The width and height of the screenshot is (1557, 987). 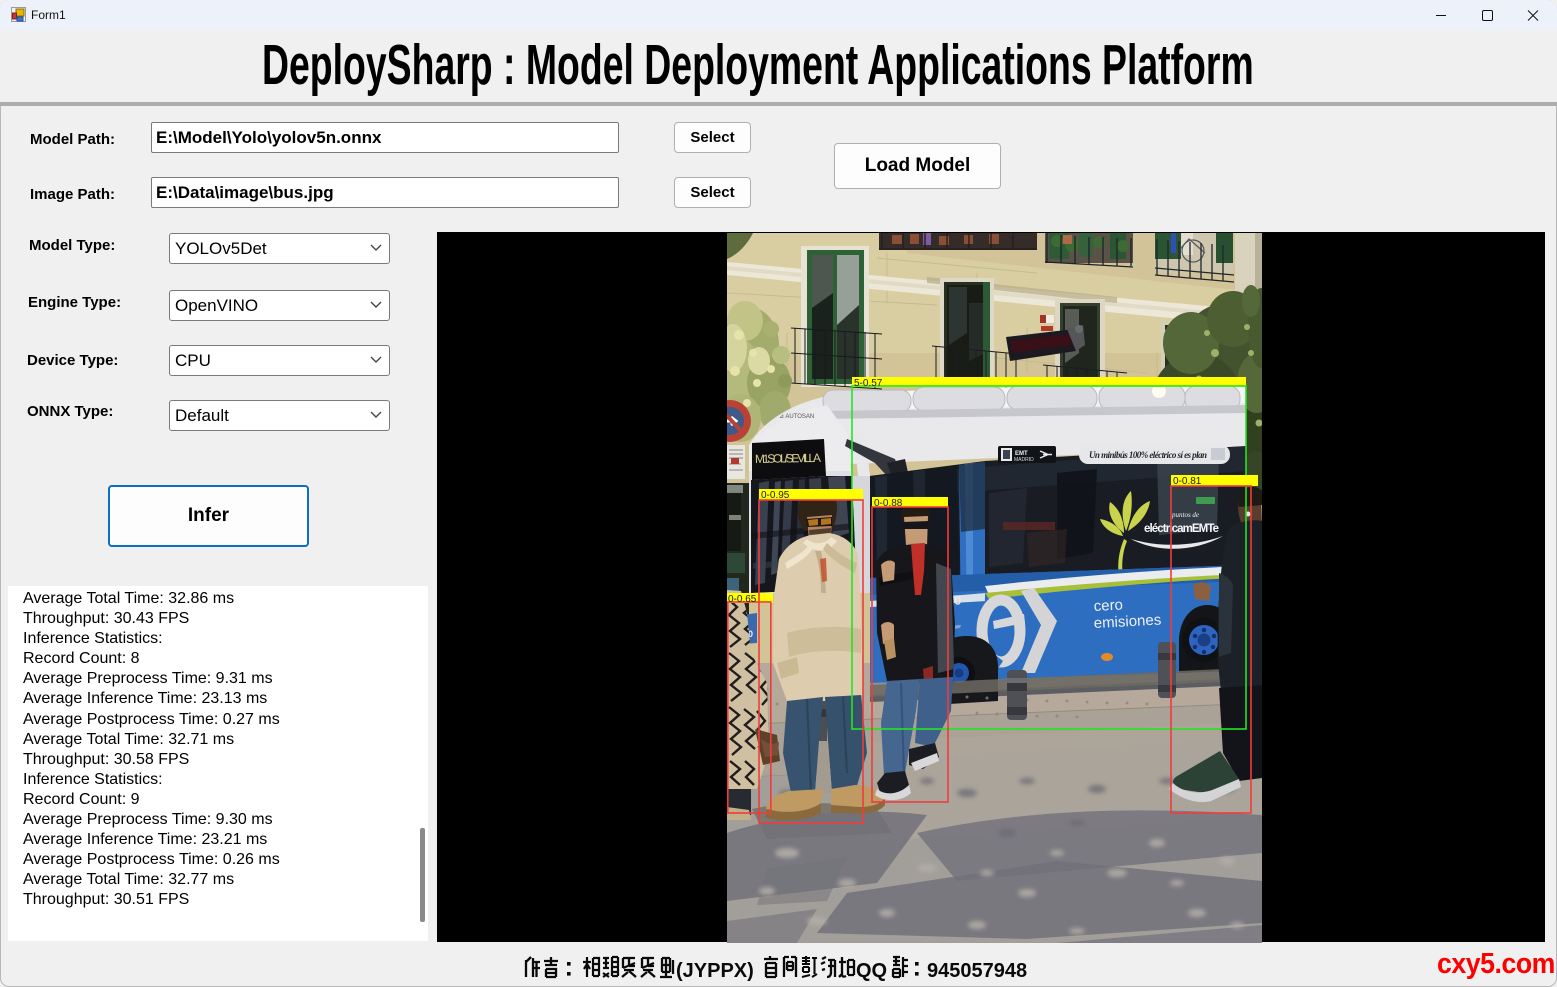 What do you see at coordinates (742, 599) in the screenshot?
I see `svg-text: 0-0.65` at bounding box center [742, 599].